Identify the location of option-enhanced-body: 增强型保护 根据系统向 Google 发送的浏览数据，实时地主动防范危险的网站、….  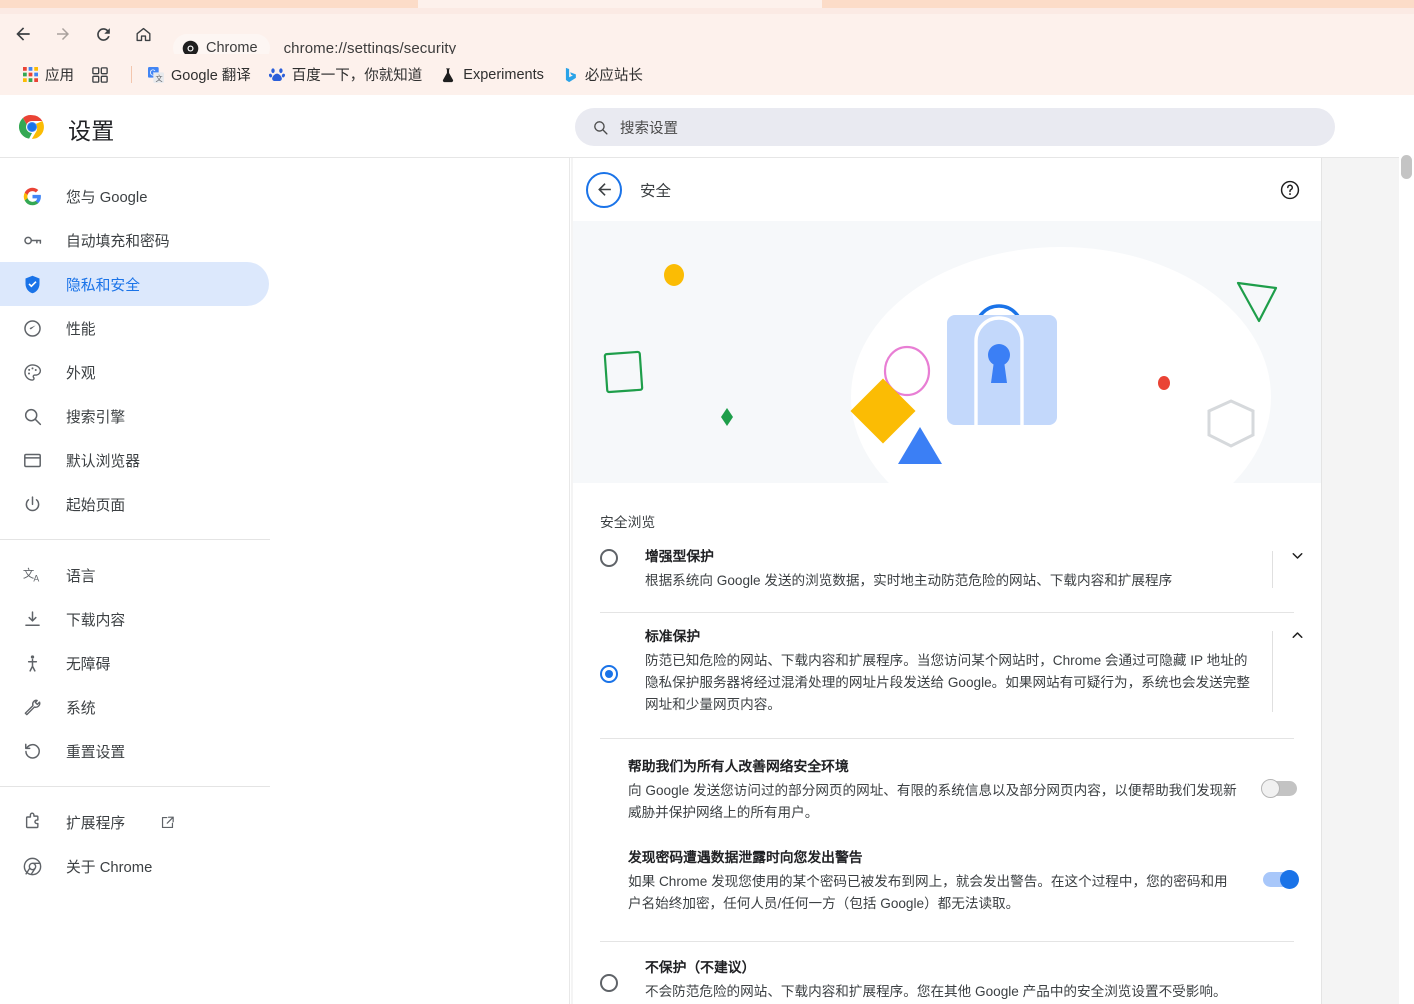
(958, 569).